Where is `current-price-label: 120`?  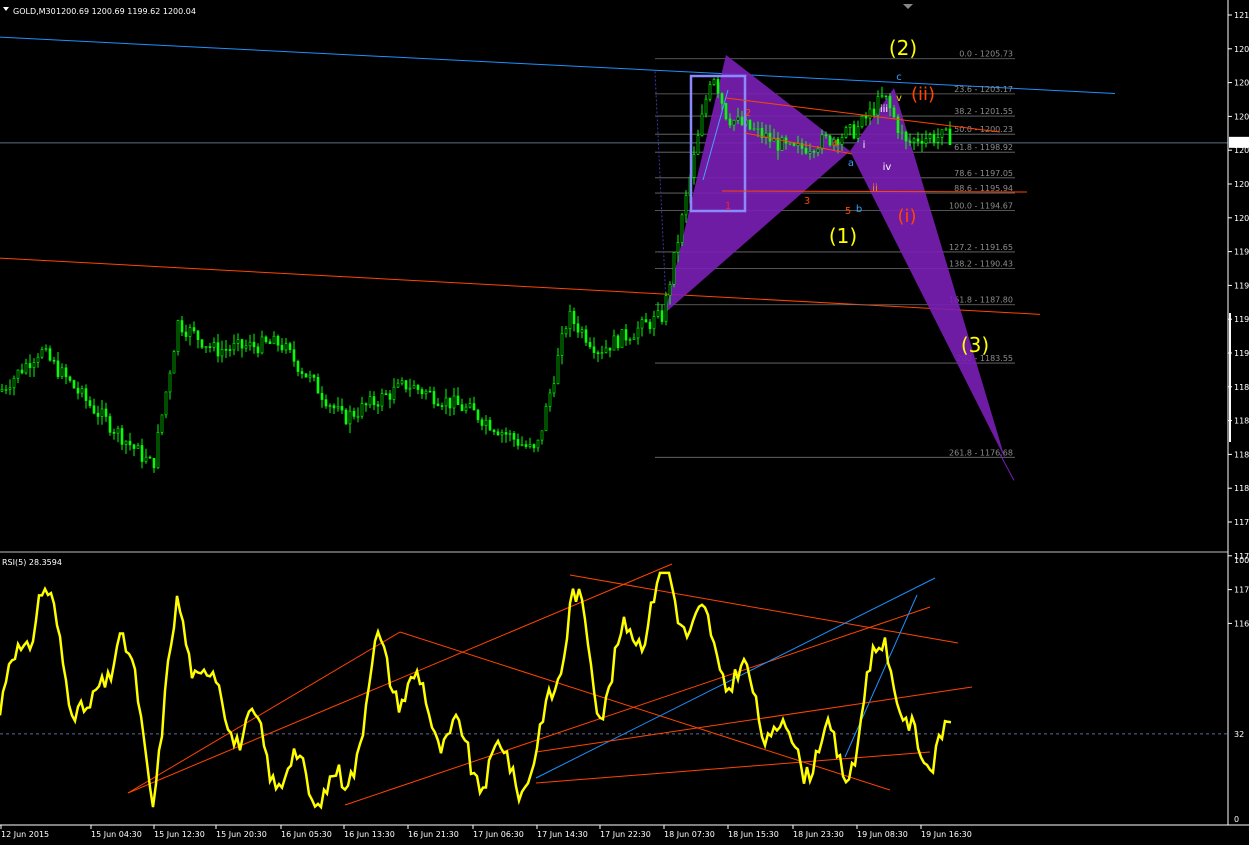 current-price-label: 120 is located at coordinates (1240, 143).